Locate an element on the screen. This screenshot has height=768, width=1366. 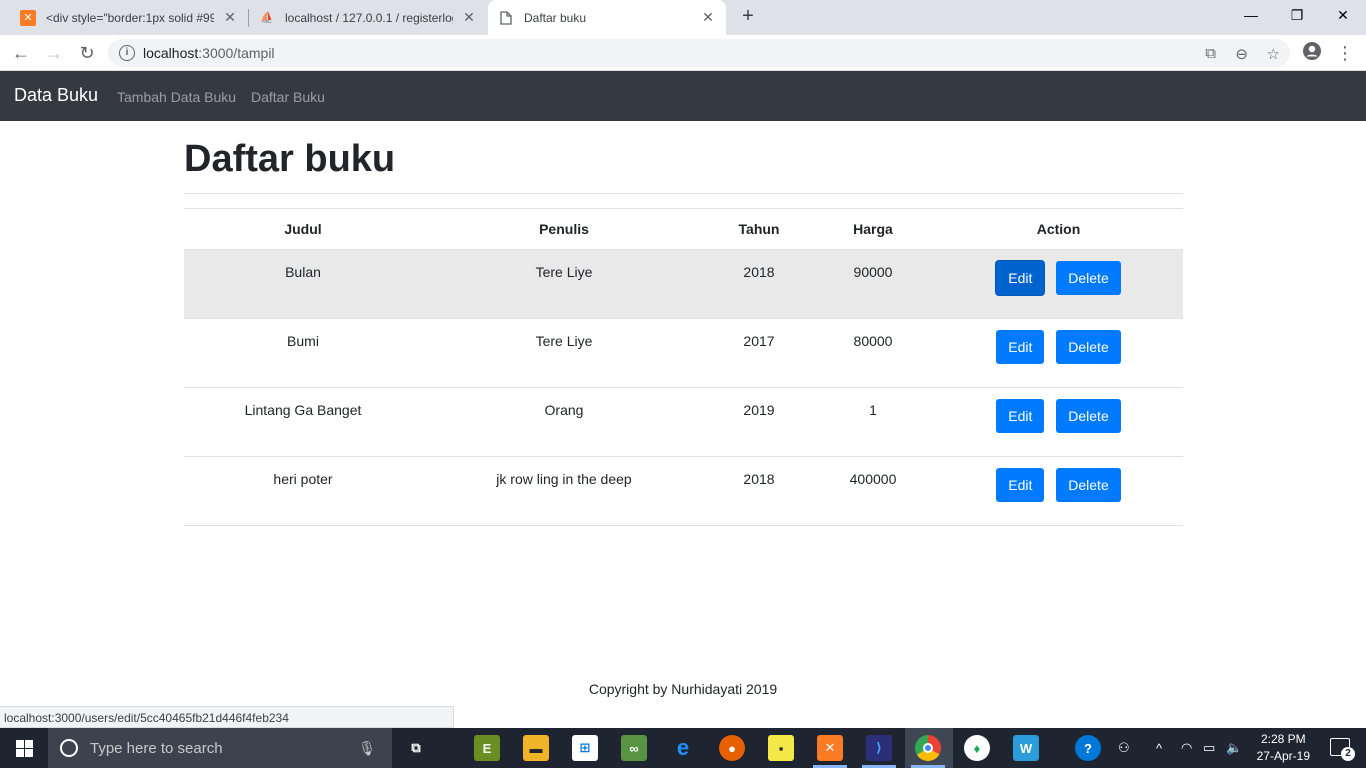
cell-harga: 400000 is located at coordinates (873, 491).